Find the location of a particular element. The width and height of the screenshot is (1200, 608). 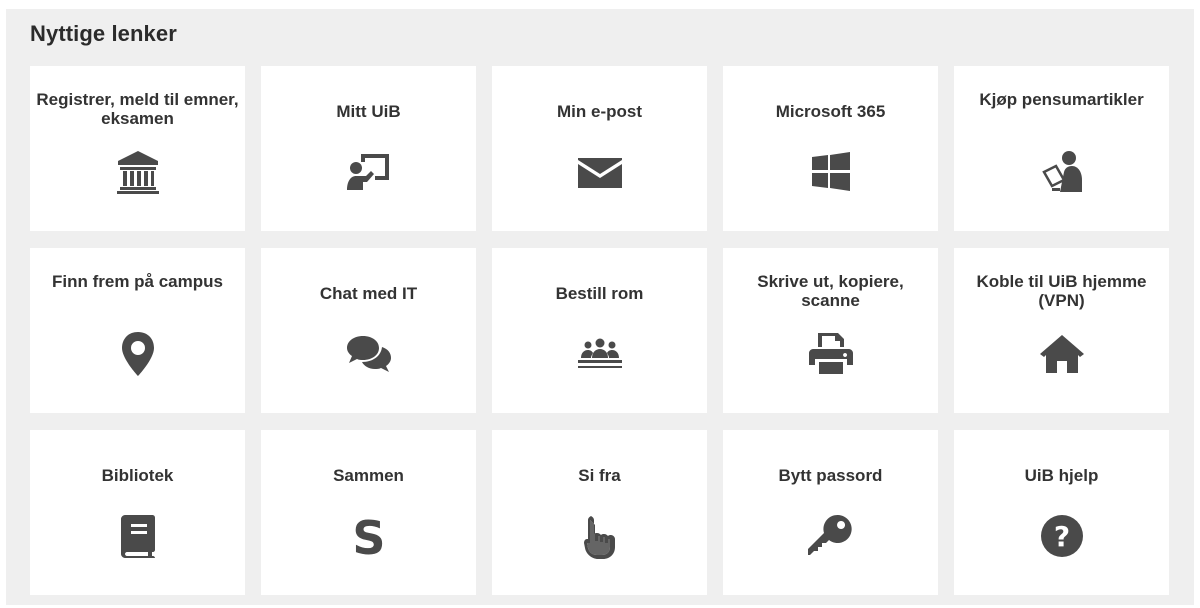

book-icon is located at coordinates (138, 536).